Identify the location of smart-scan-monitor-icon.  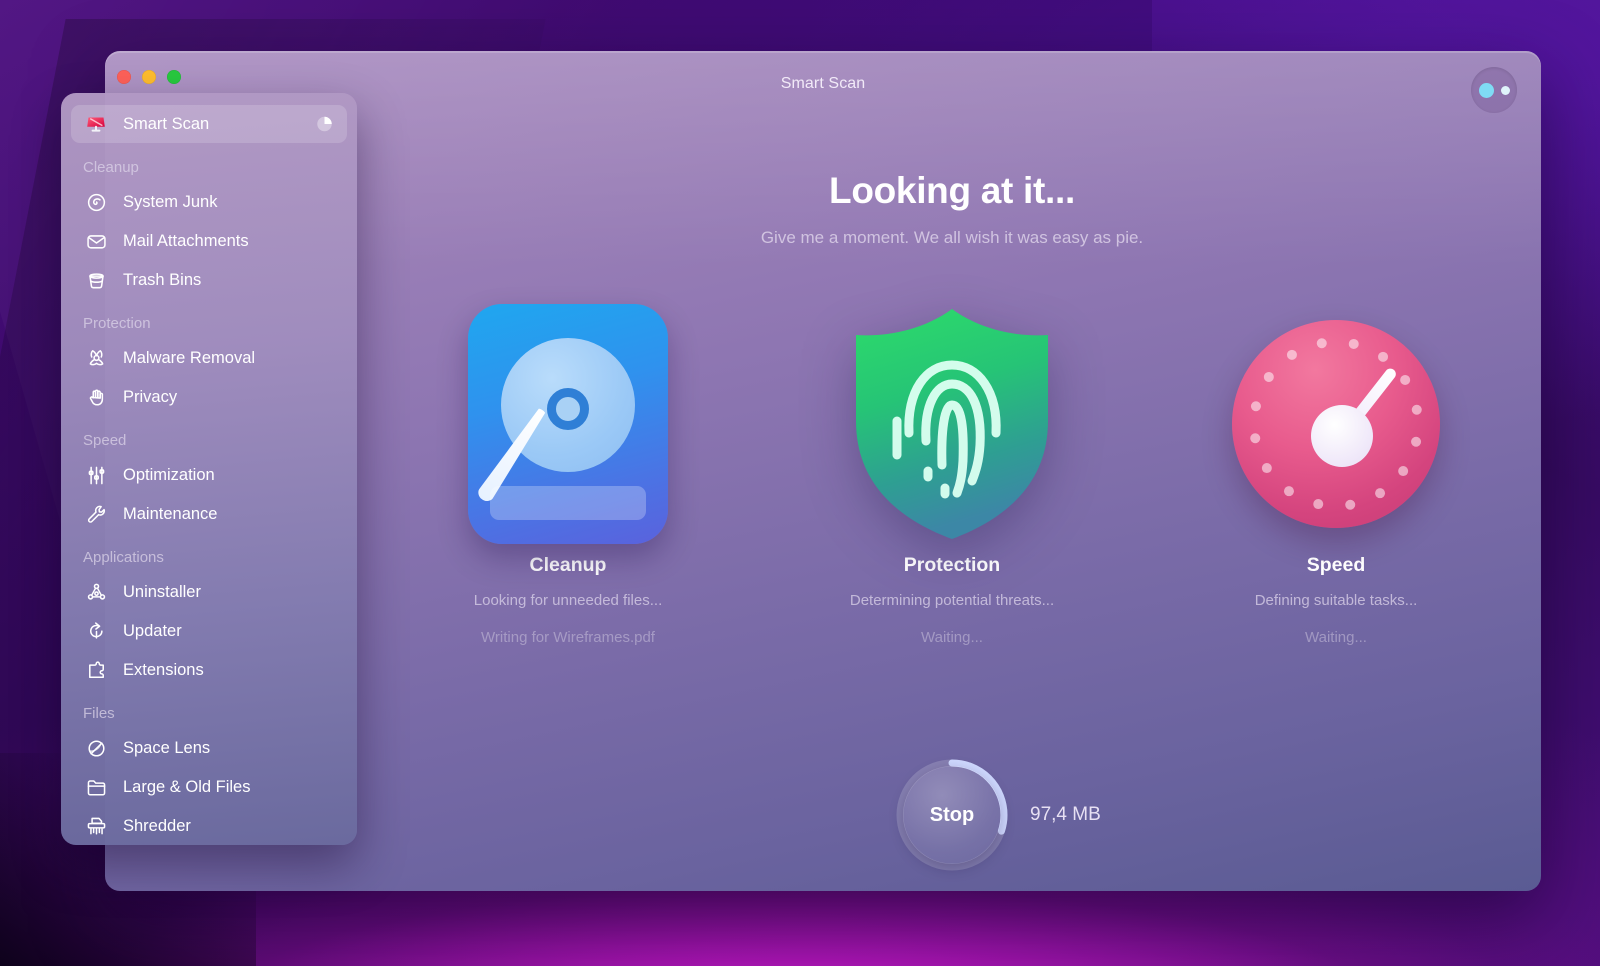
(96, 124).